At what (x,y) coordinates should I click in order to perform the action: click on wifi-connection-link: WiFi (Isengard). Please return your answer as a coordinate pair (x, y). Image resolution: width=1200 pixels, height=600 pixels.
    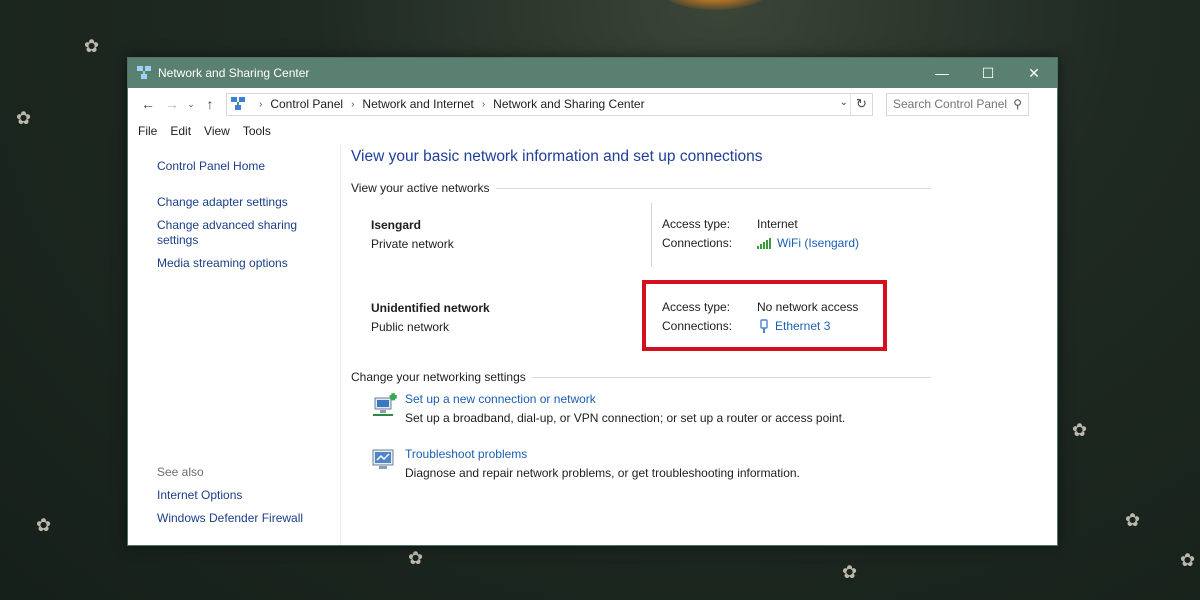
    Looking at the image, I should click on (818, 243).